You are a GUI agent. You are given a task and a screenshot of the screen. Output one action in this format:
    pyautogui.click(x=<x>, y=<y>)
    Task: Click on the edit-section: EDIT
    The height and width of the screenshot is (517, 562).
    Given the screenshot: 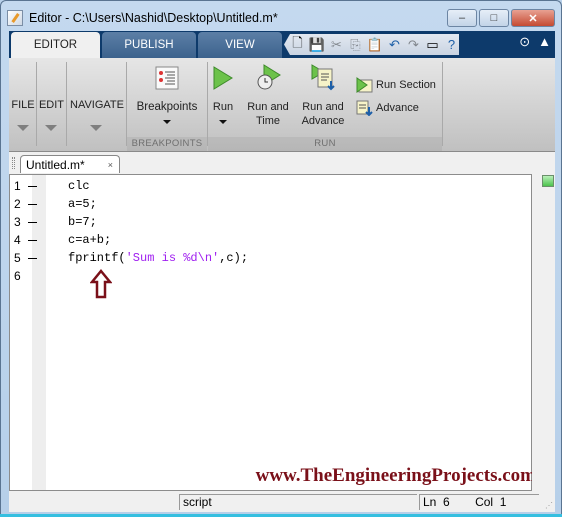 What is the action you would take?
    pyautogui.click(x=51, y=105)
    